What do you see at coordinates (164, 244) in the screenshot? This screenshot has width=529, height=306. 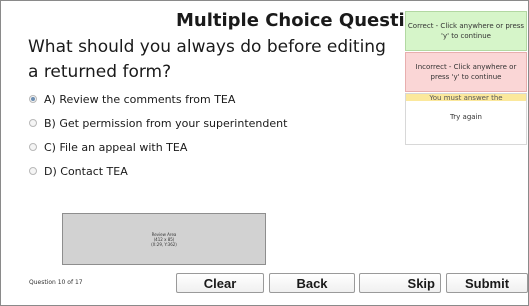 I see `review-area-position: (X:29, Y:362)` at bounding box center [164, 244].